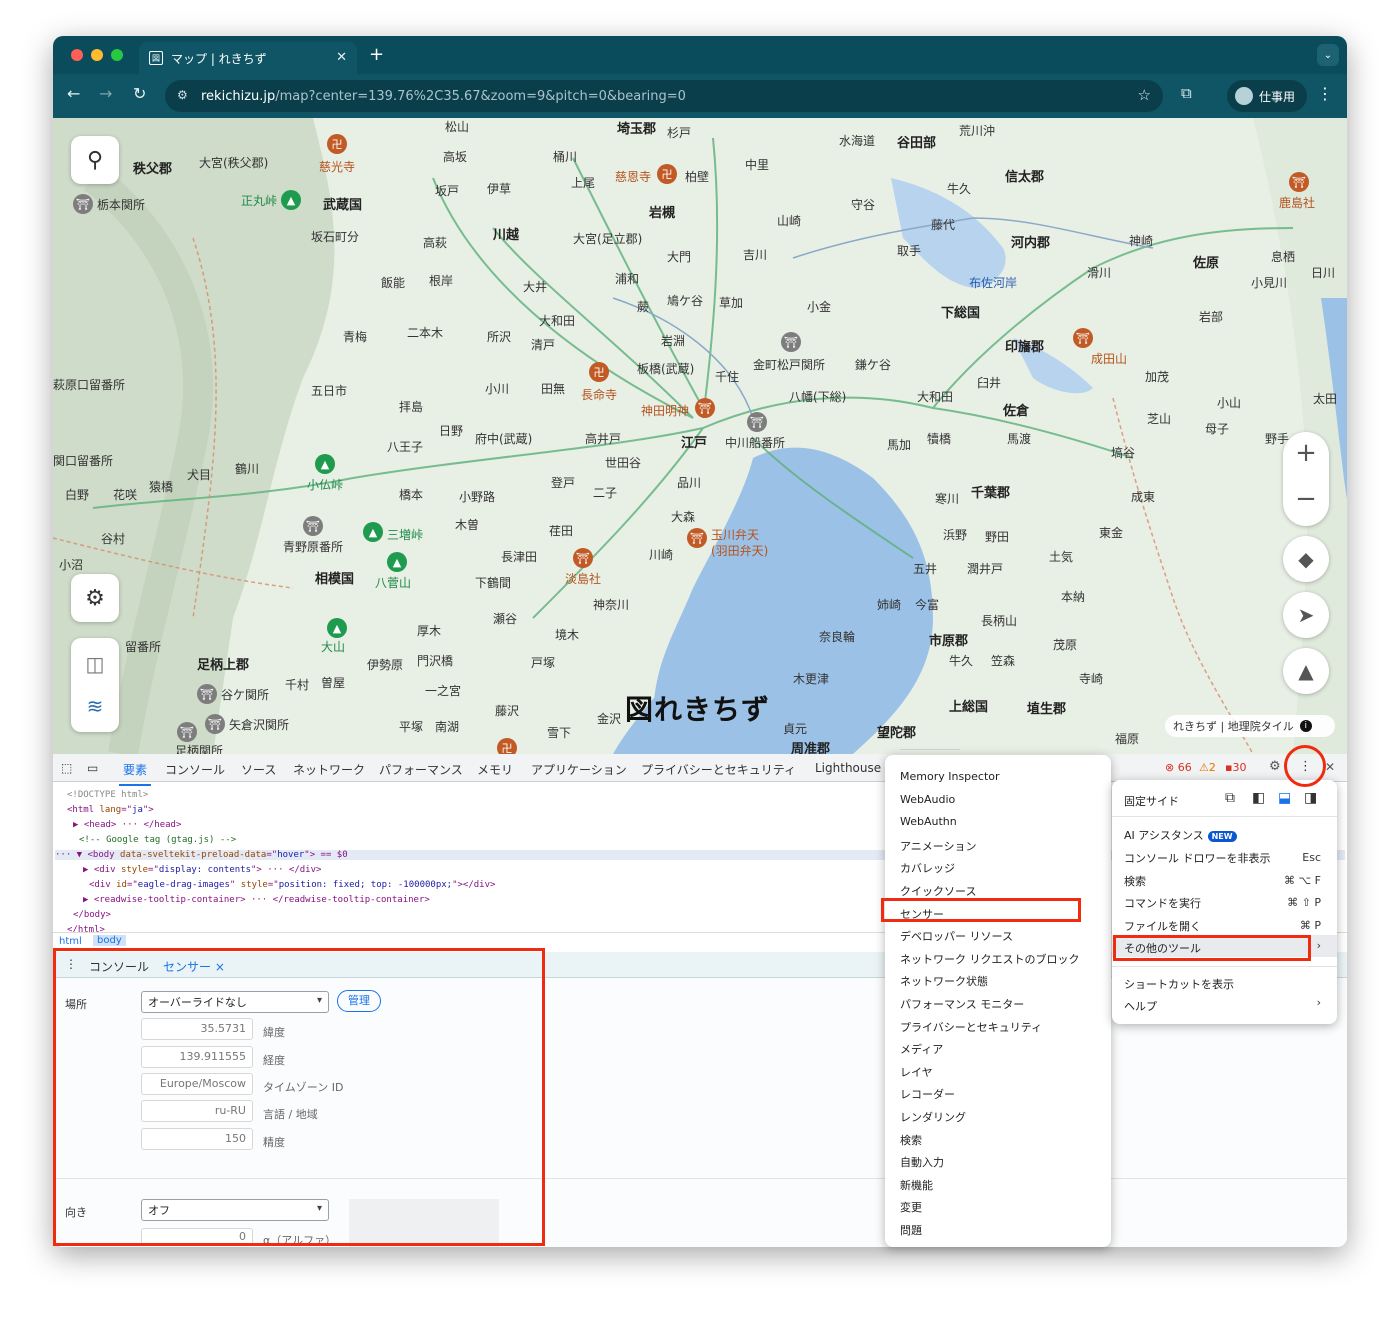 The height and width of the screenshot is (1318, 1400). I want to click on dock-bottom-icon: ⬓, so click(1284, 798).